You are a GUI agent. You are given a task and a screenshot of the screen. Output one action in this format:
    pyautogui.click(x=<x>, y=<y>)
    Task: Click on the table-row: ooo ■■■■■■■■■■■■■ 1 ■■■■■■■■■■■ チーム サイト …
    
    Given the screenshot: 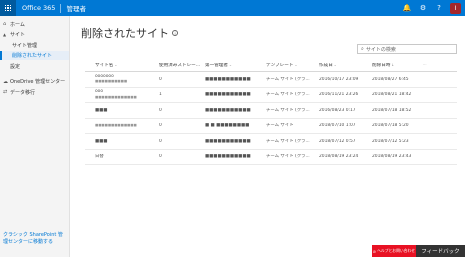 What is the action you would take?
    pyautogui.click(x=271, y=95)
    